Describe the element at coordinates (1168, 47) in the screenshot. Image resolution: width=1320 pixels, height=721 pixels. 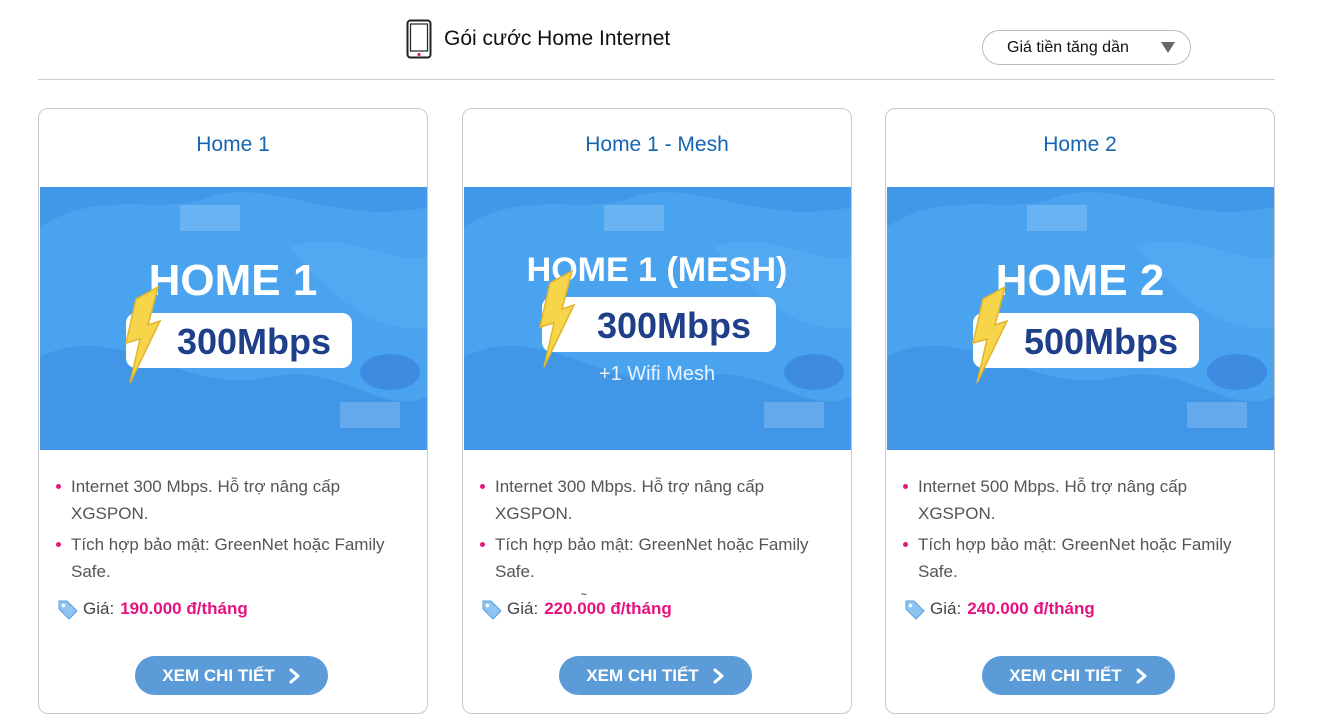
I see `caret-down-icon` at that location.